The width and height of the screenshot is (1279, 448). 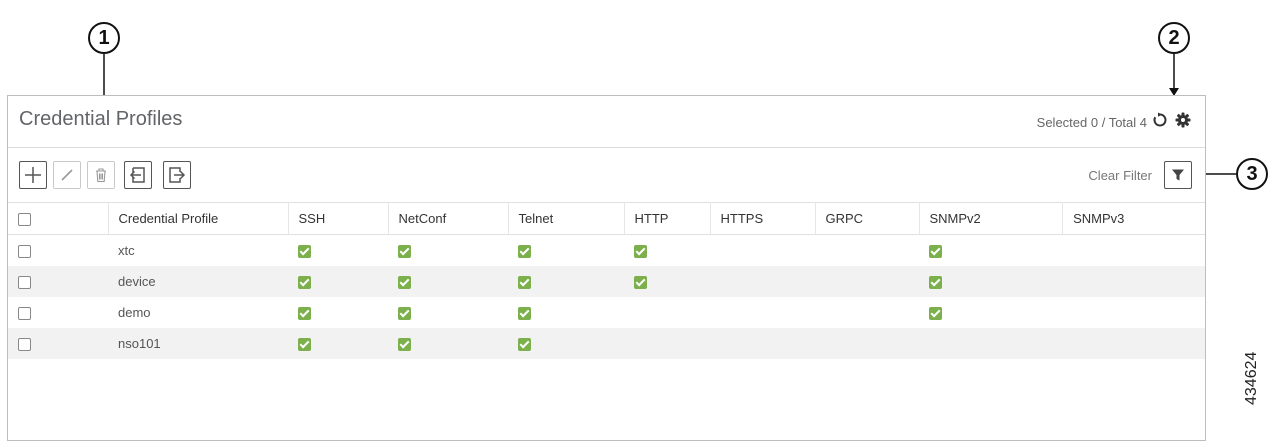 I want to click on import-button, so click(x=138, y=175).